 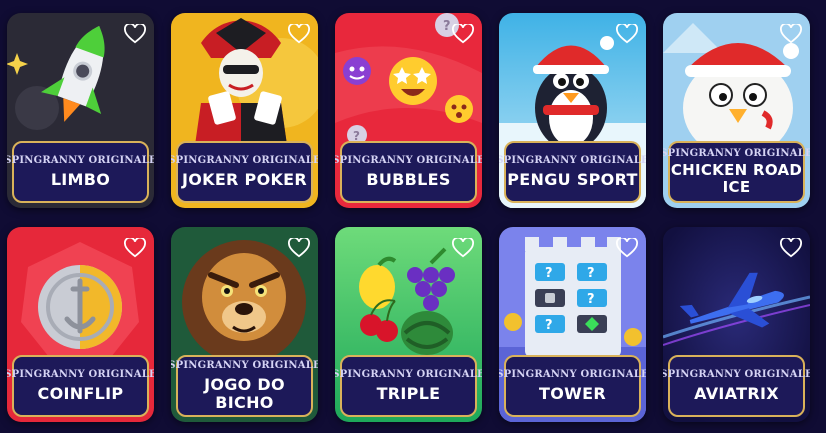 I want to click on game-label: SPINGRANNY ORIGINALE COINFLIP, so click(x=80, y=386).